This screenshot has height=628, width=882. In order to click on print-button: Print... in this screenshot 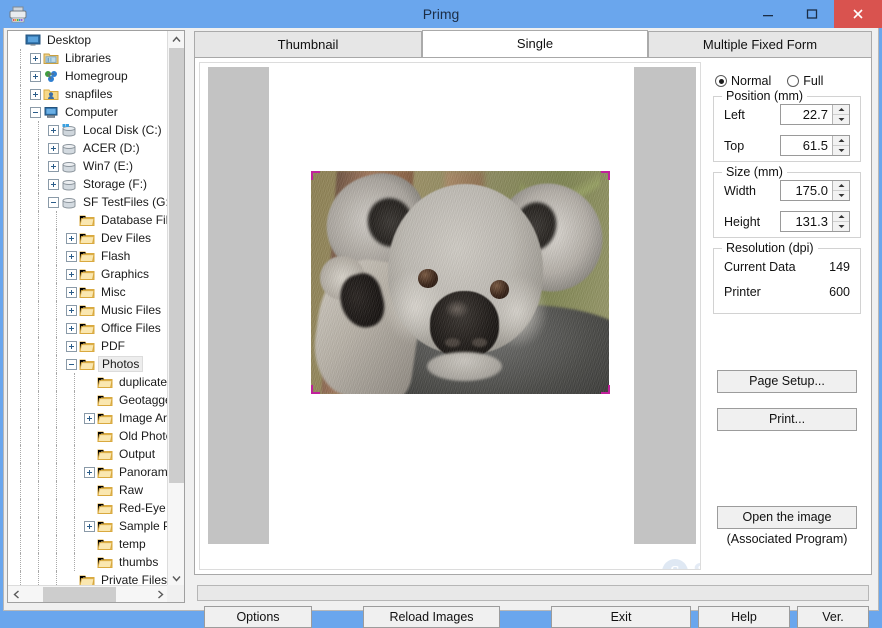, I will do `click(787, 419)`.